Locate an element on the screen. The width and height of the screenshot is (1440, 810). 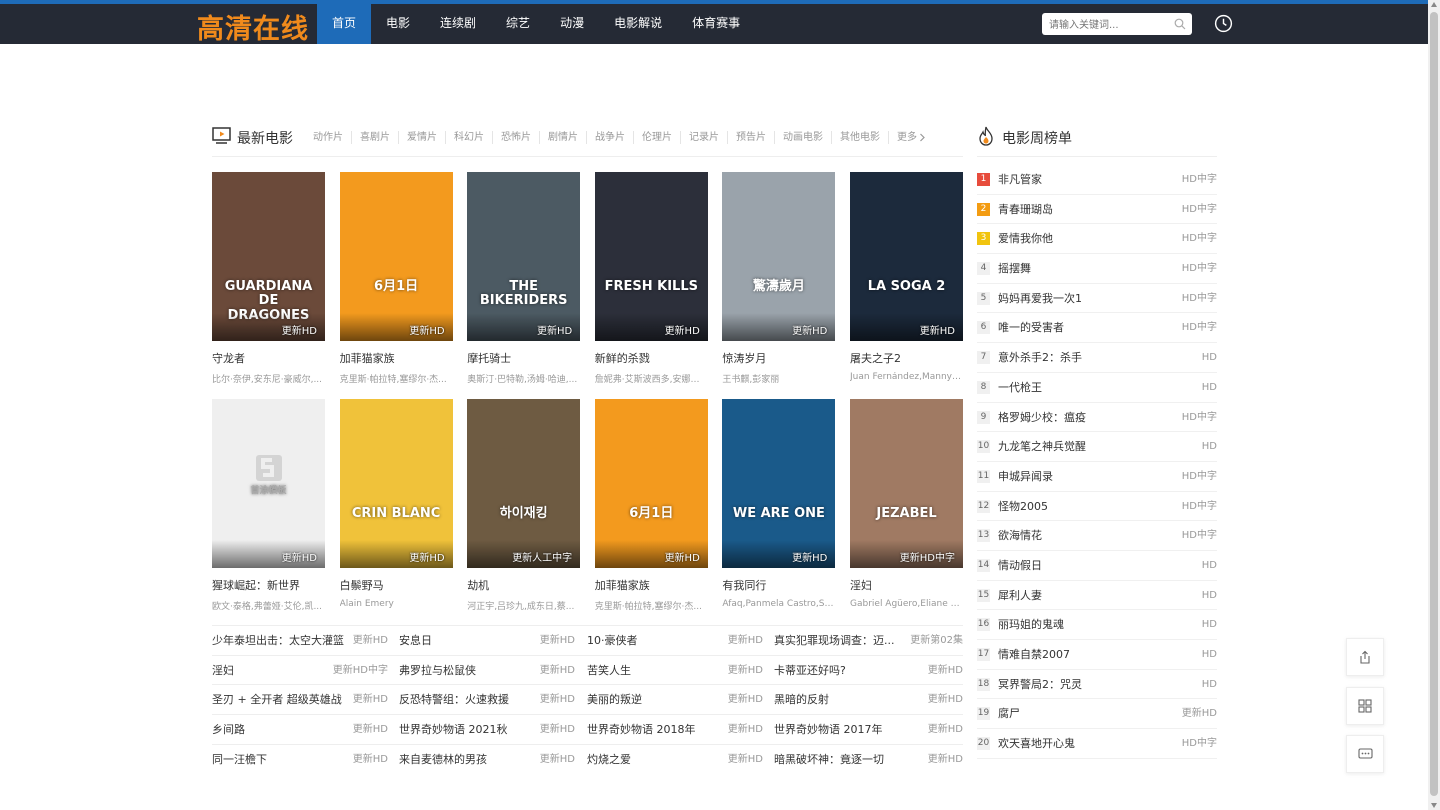
rank-item: 10 九龙笔之神兵觉醒 HD is located at coordinates (1097, 447).